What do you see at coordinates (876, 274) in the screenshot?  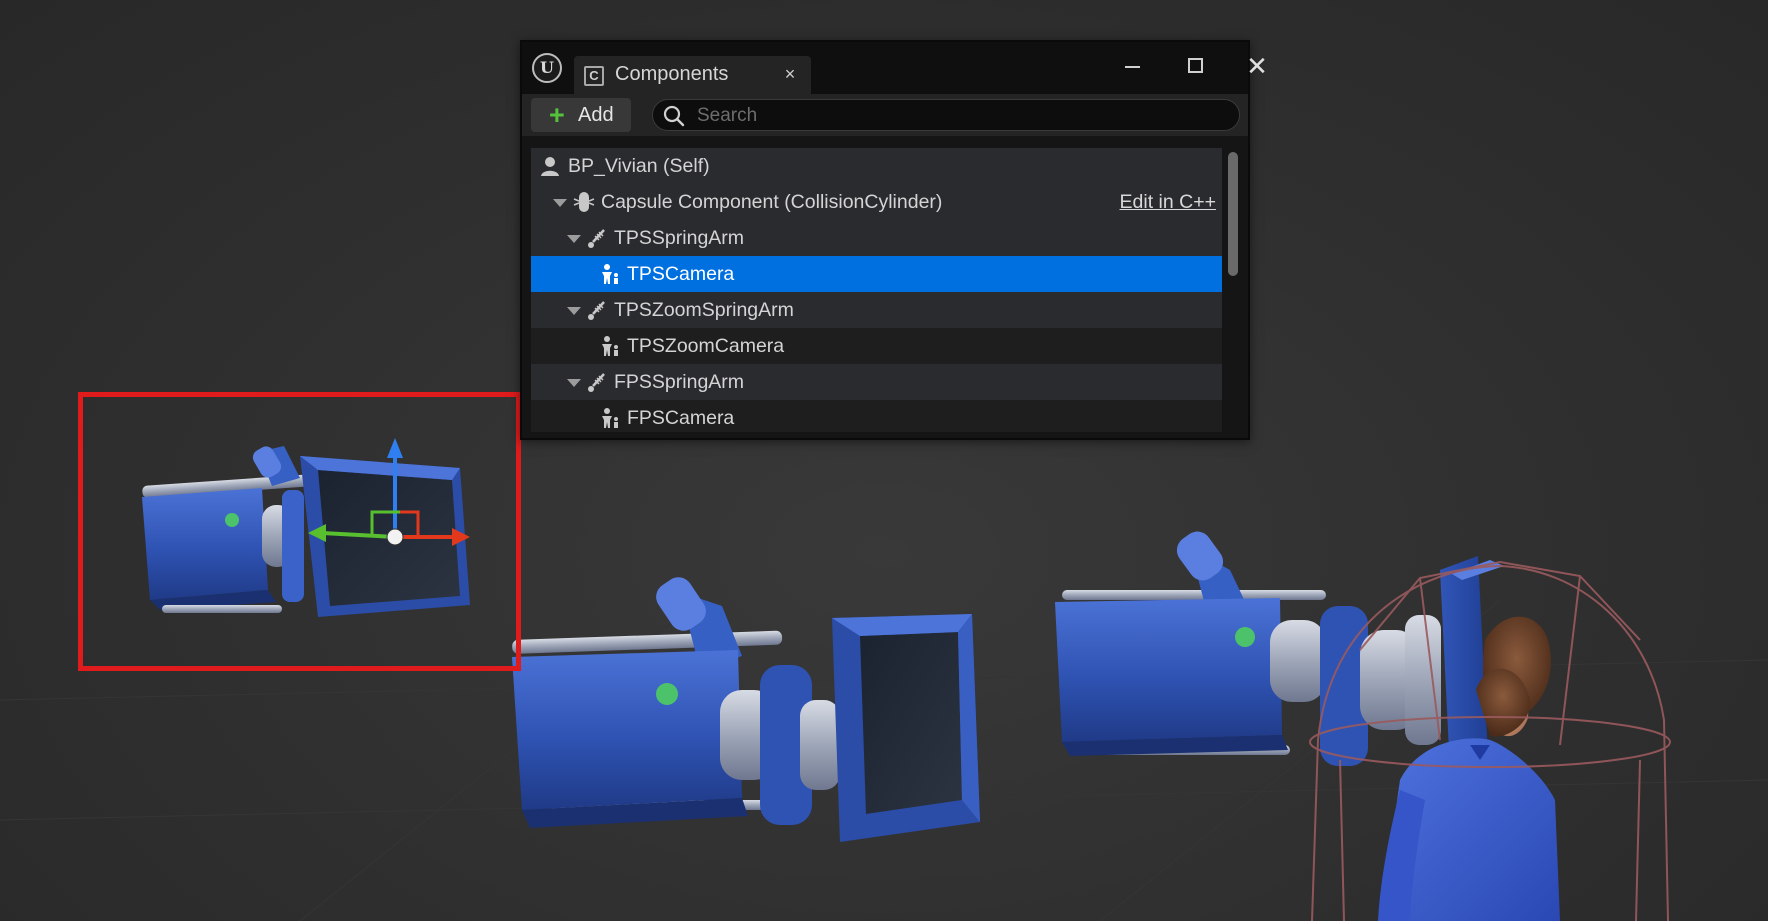 I see `tree-row-tpscamera-selected: TPSCamera` at bounding box center [876, 274].